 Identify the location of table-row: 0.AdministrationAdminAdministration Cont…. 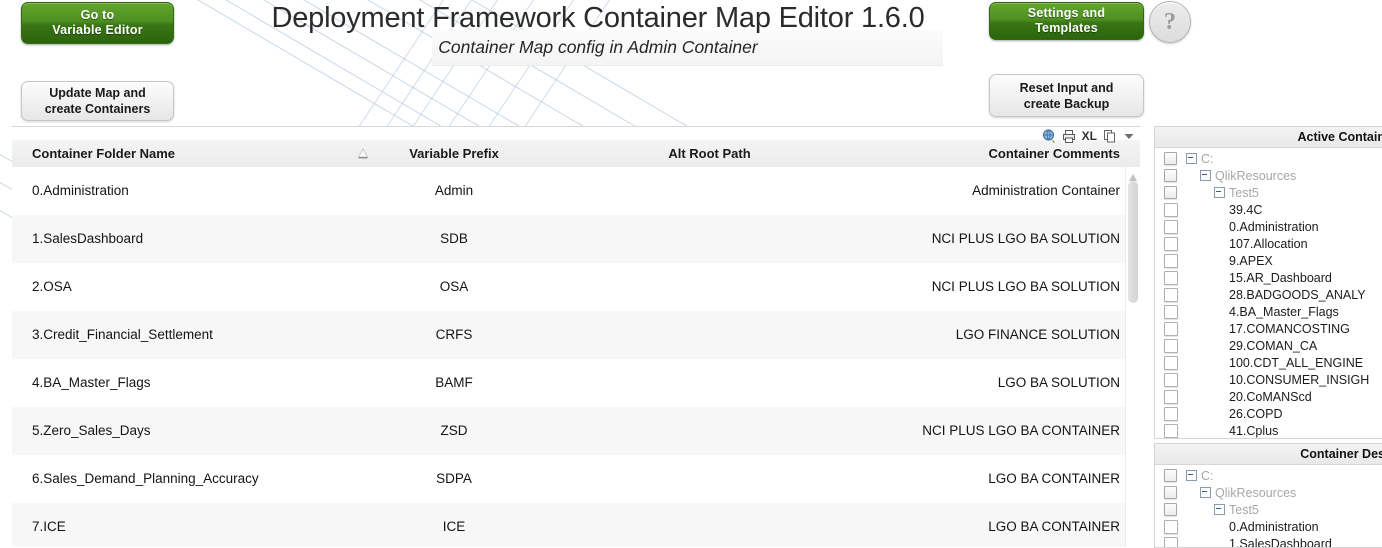
(576, 191).